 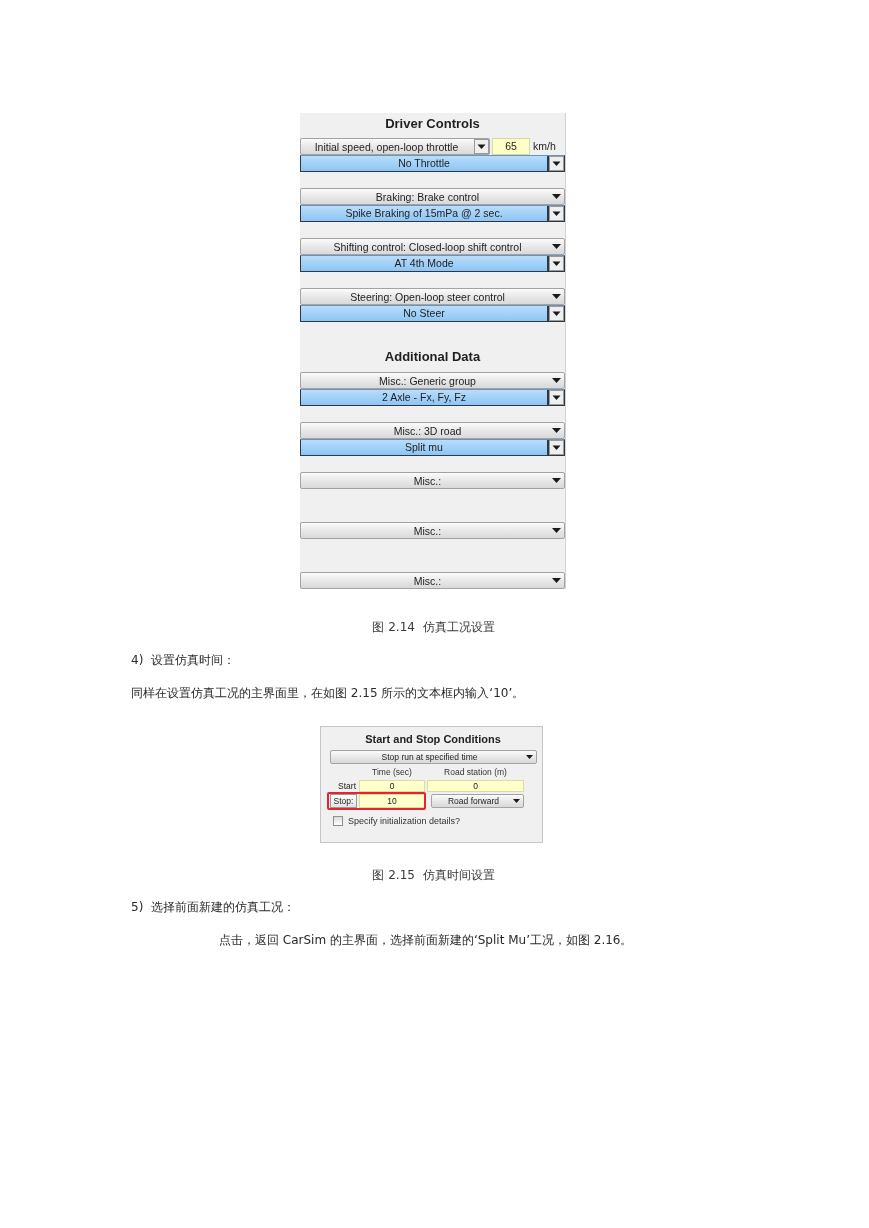 What do you see at coordinates (432, 246) in the screenshot?
I see `category-dropdown: Shifting control: Closed-loop shift control` at bounding box center [432, 246].